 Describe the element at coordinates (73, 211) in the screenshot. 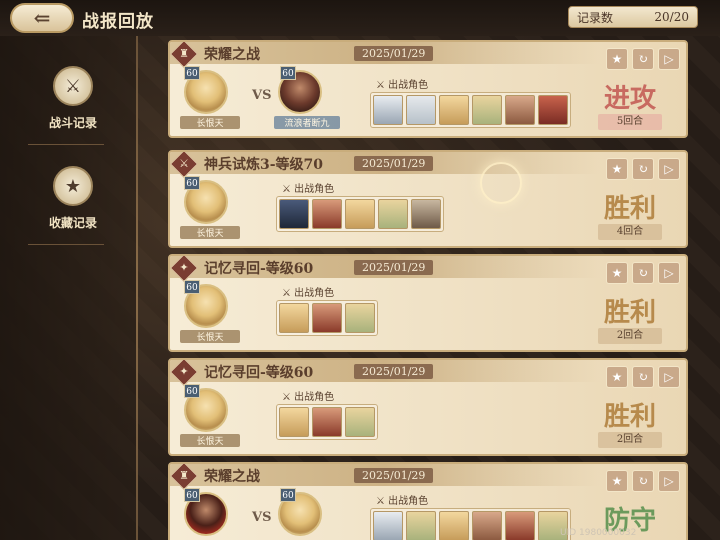

I see `sidebar-item-favorites: ★ 收藏记录` at that location.